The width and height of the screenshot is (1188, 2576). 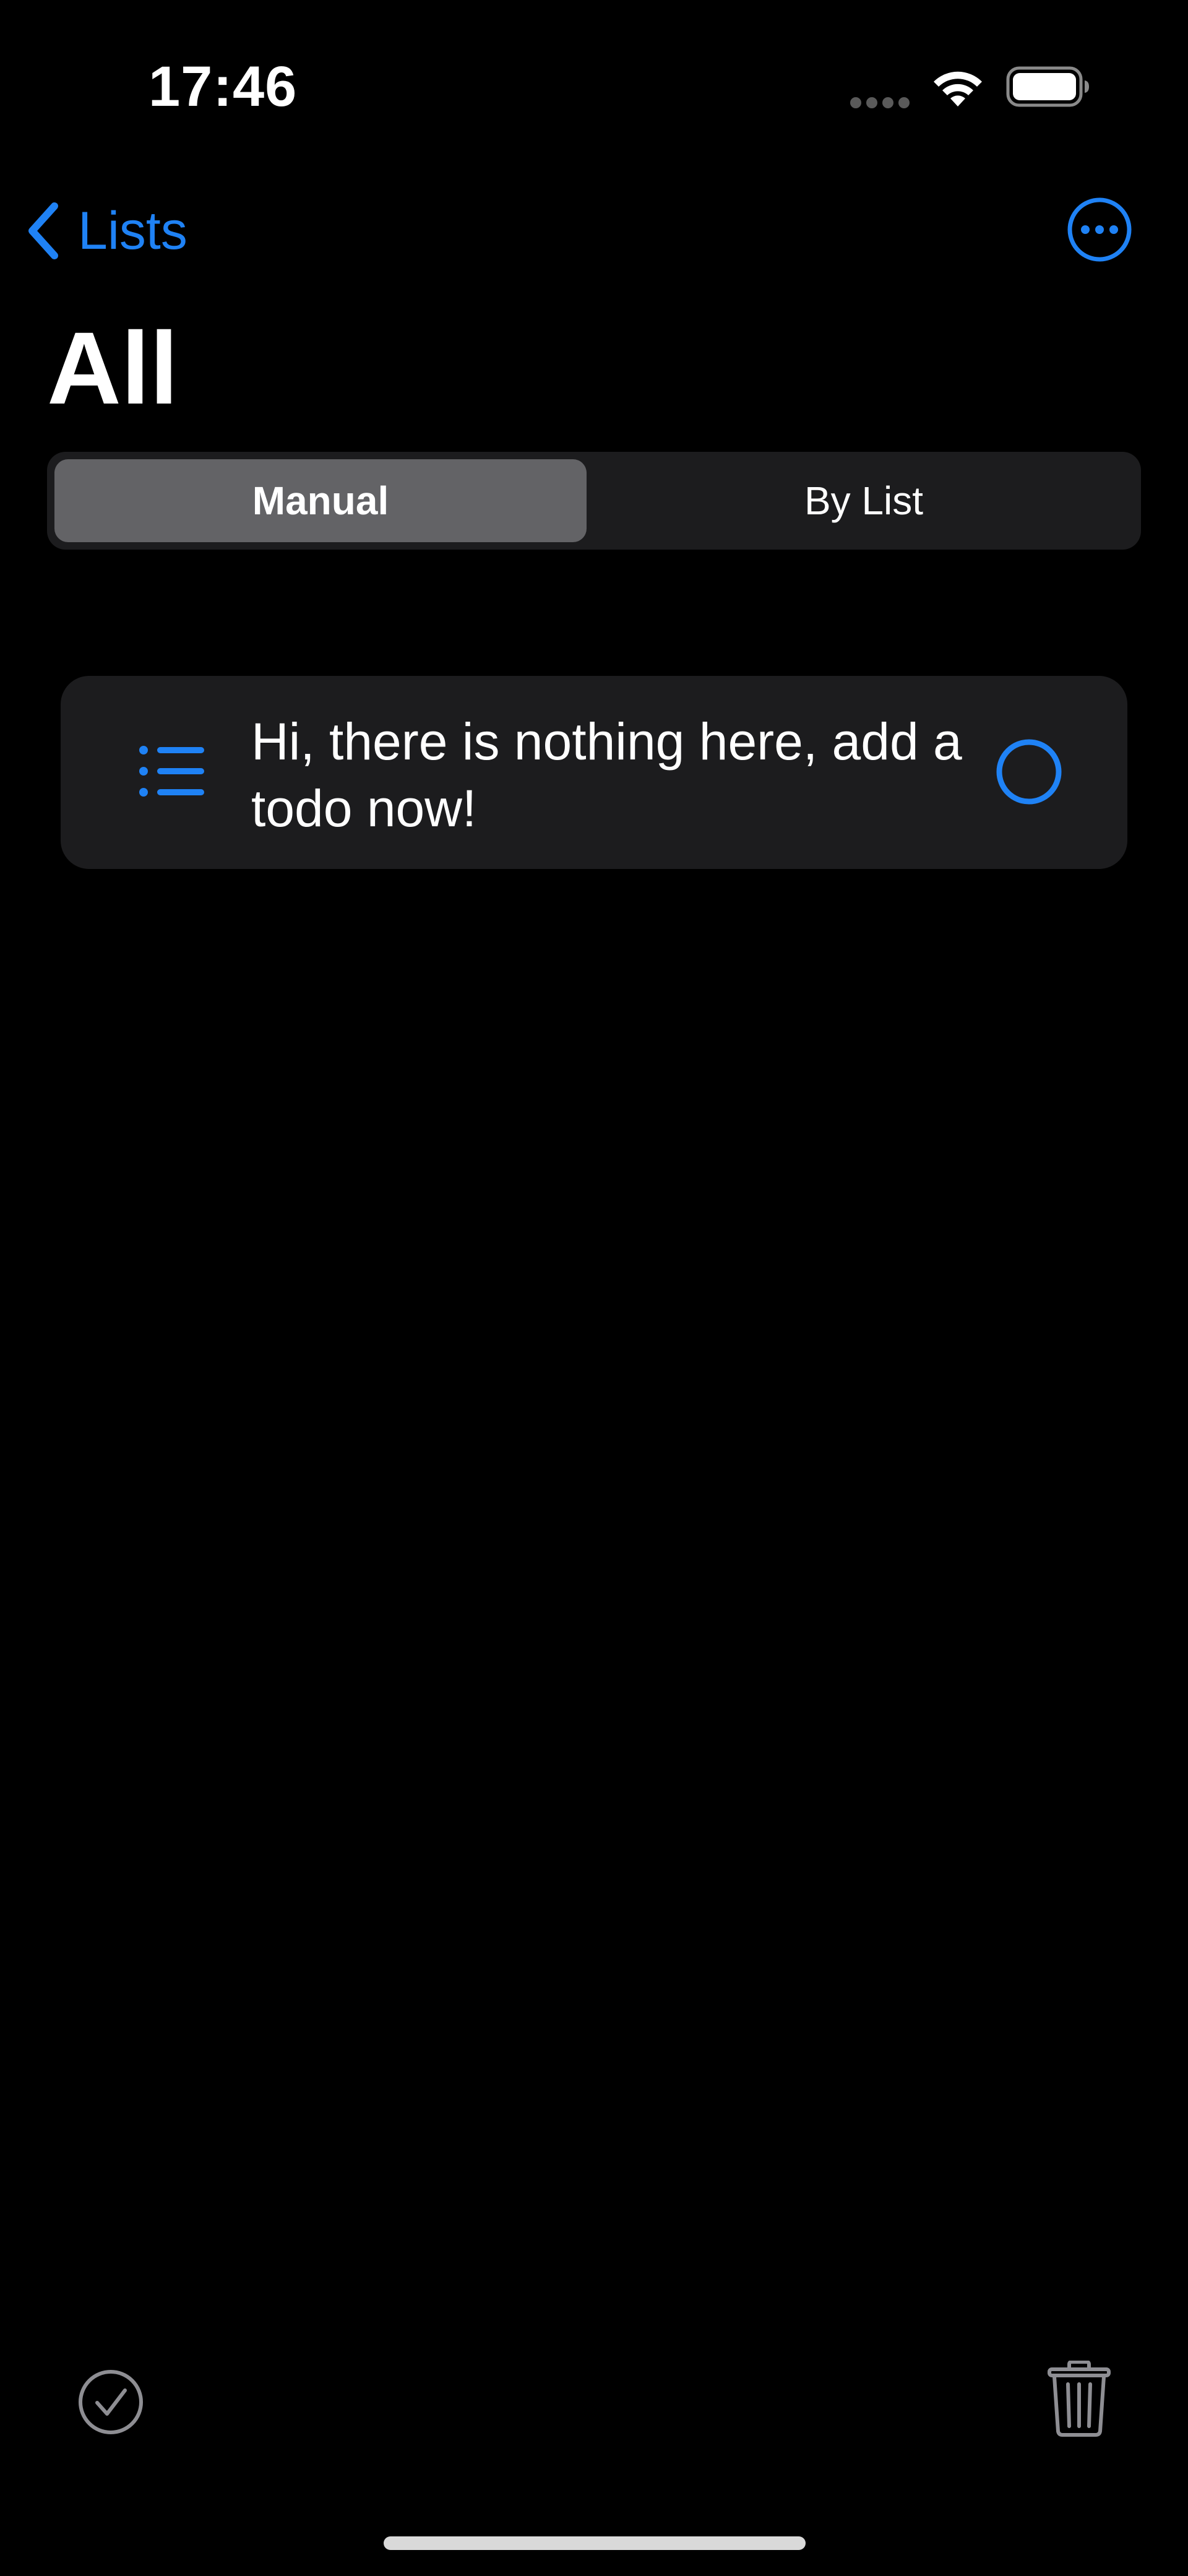 What do you see at coordinates (881, 103) in the screenshot?
I see `cellular-signal-icon` at bounding box center [881, 103].